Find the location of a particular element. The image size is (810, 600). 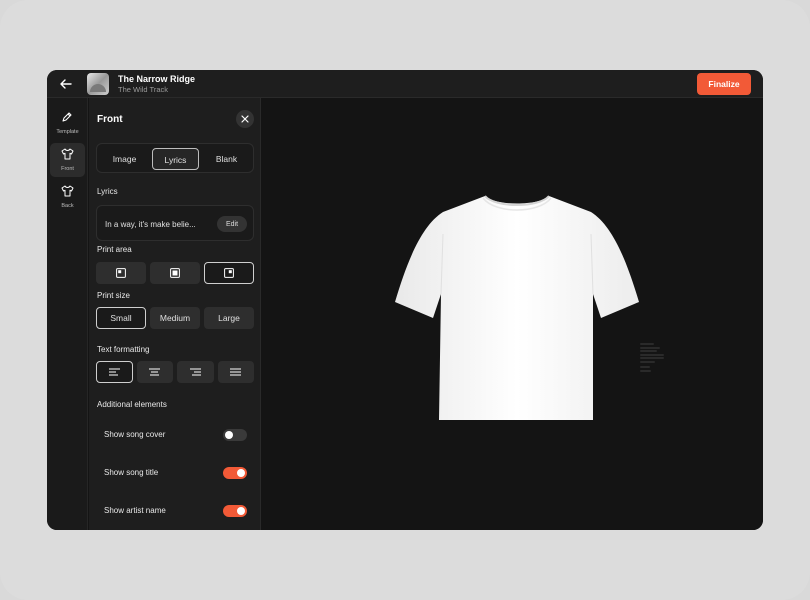

print-size-label: Print size is located at coordinates (113, 295).